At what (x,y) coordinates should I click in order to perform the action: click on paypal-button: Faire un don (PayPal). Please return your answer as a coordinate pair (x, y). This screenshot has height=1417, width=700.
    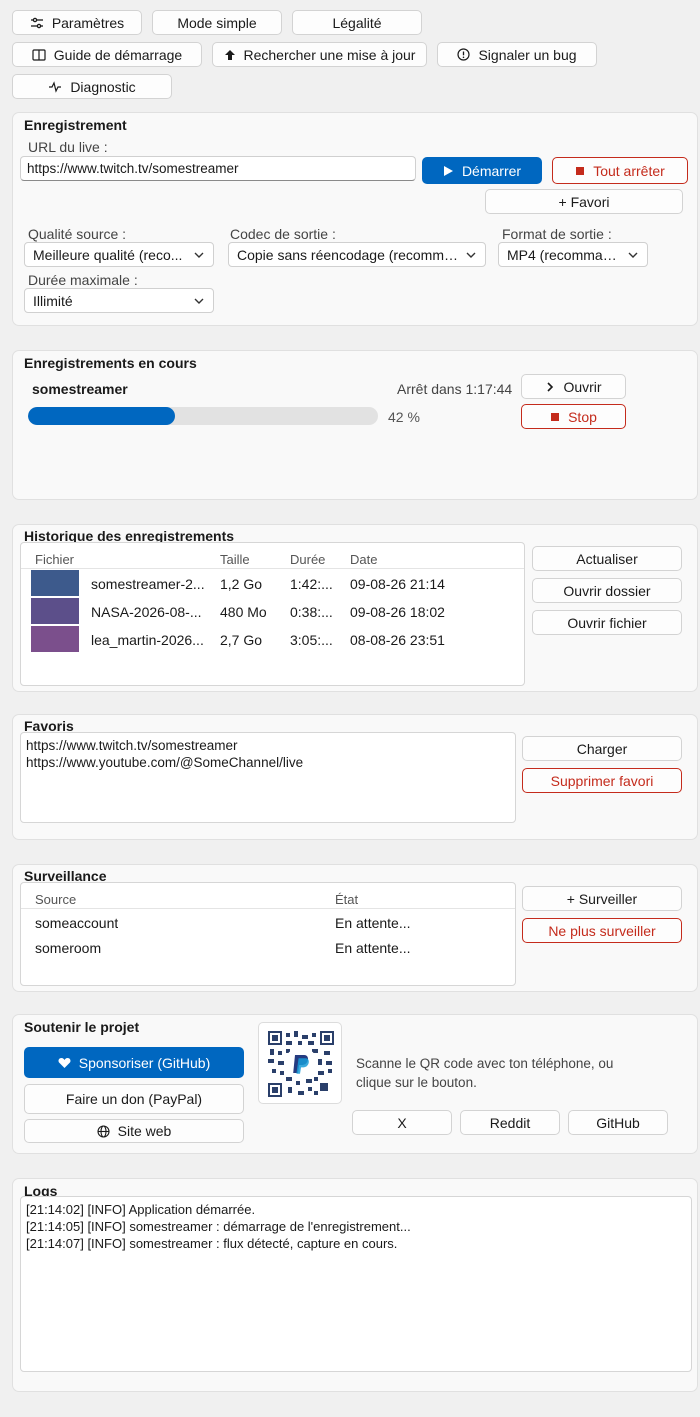
    Looking at the image, I should click on (134, 1099).